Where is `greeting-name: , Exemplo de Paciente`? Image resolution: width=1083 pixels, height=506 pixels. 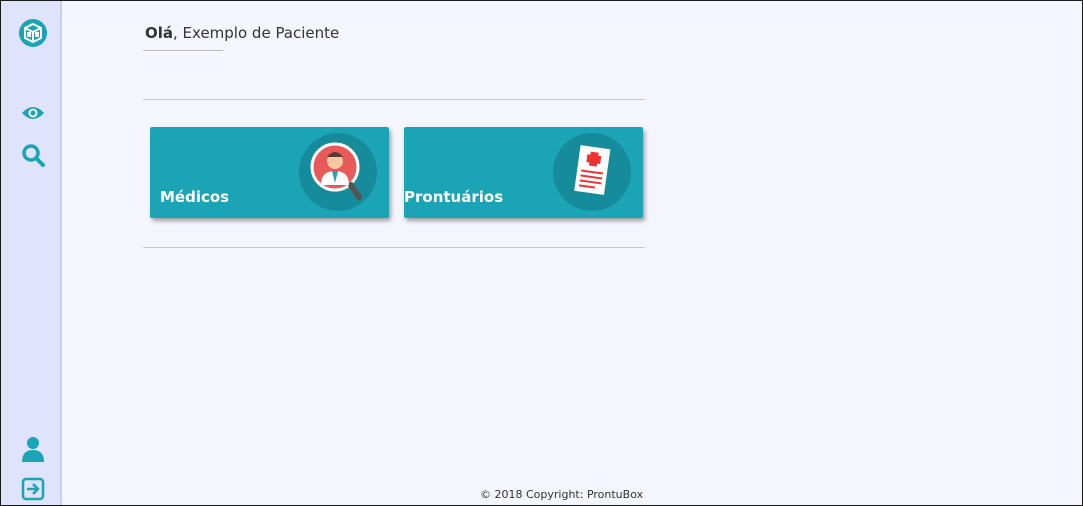 greeting-name: , Exemplo de Paciente is located at coordinates (256, 33).